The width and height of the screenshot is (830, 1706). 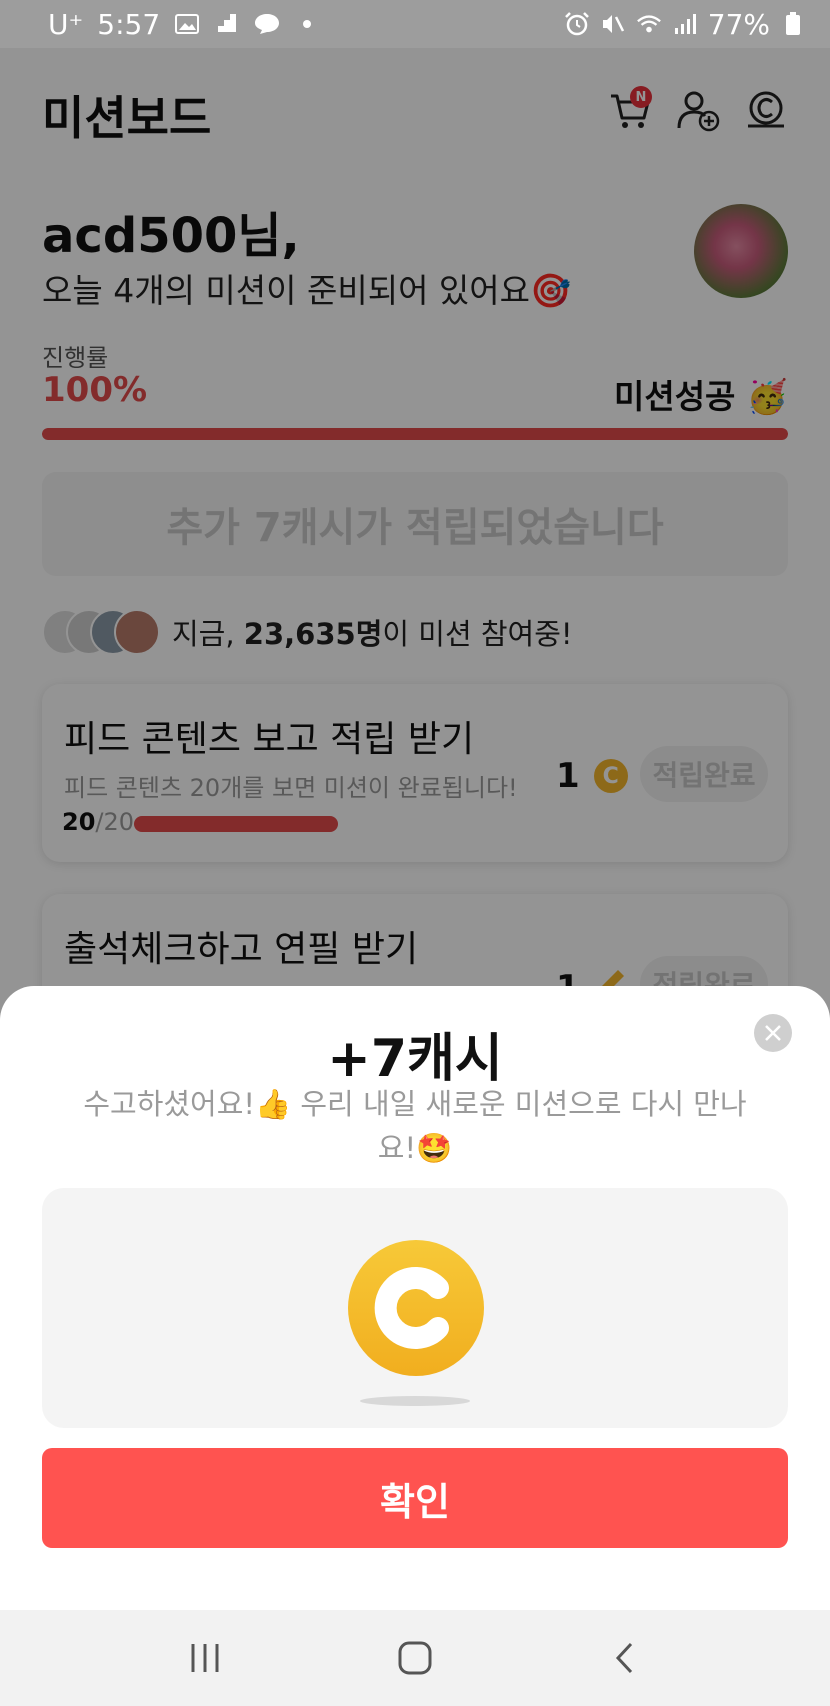 I want to click on mute-icon, so click(x=613, y=24).